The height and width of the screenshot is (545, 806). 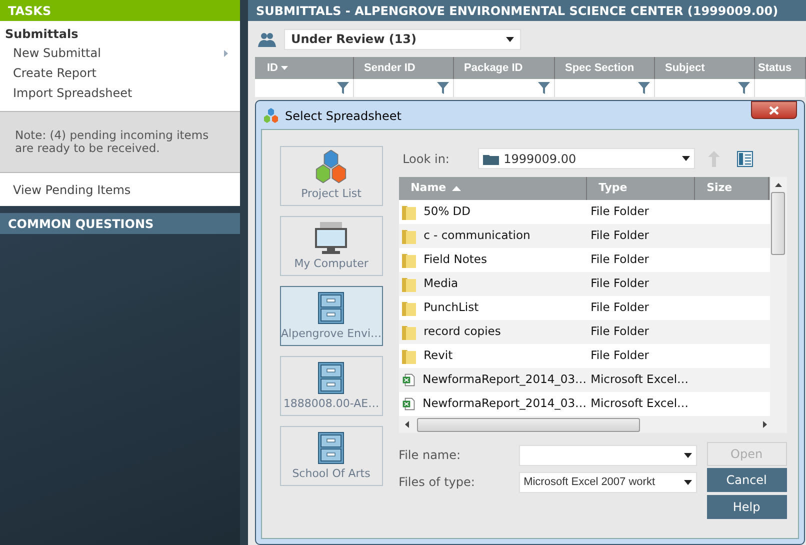 What do you see at coordinates (457, 188) in the screenshot?
I see `sort-up-icon` at bounding box center [457, 188].